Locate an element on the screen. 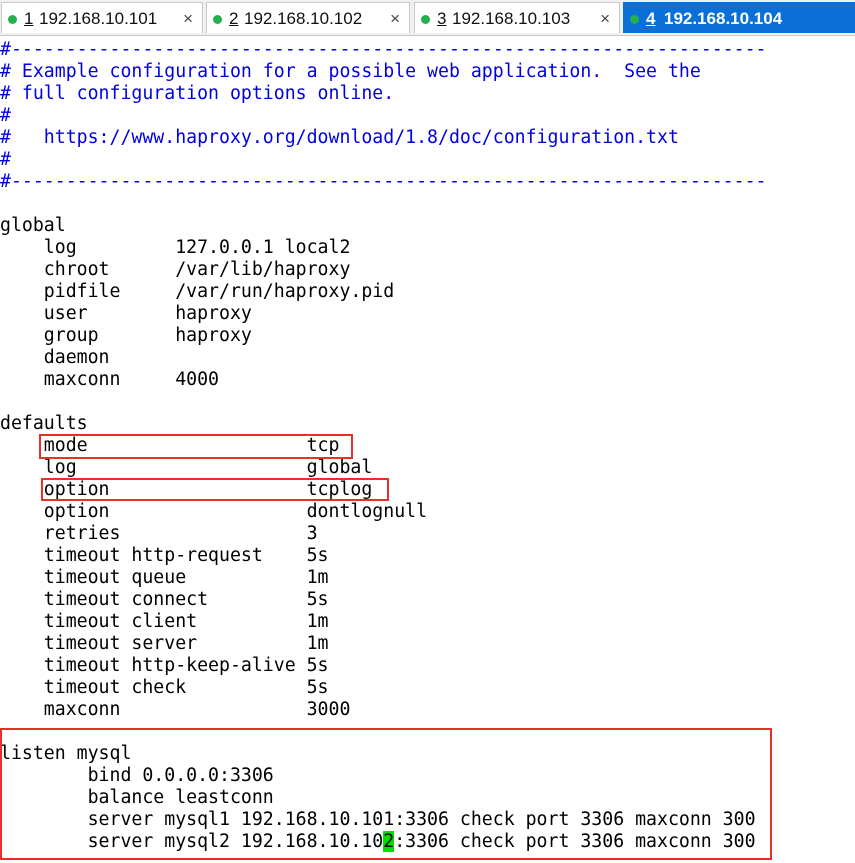 The image size is (855, 863). config-line: user haproxy is located at coordinates (126, 313).